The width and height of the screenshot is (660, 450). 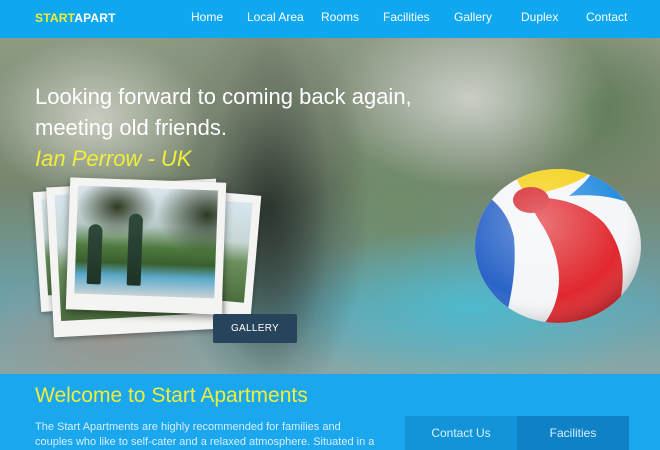 What do you see at coordinates (473, 17) in the screenshot?
I see `nav-item-gallery: Gallery` at bounding box center [473, 17].